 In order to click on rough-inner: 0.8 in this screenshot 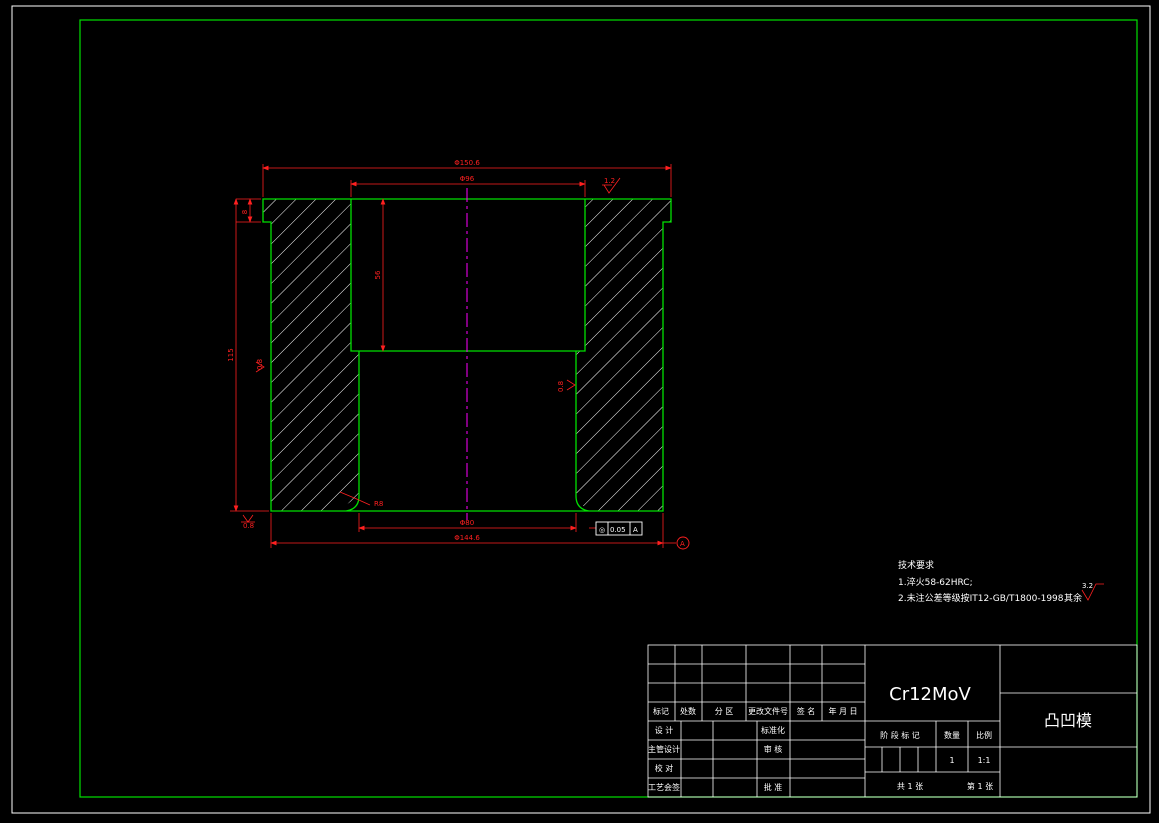, I will do `click(561, 386)`.